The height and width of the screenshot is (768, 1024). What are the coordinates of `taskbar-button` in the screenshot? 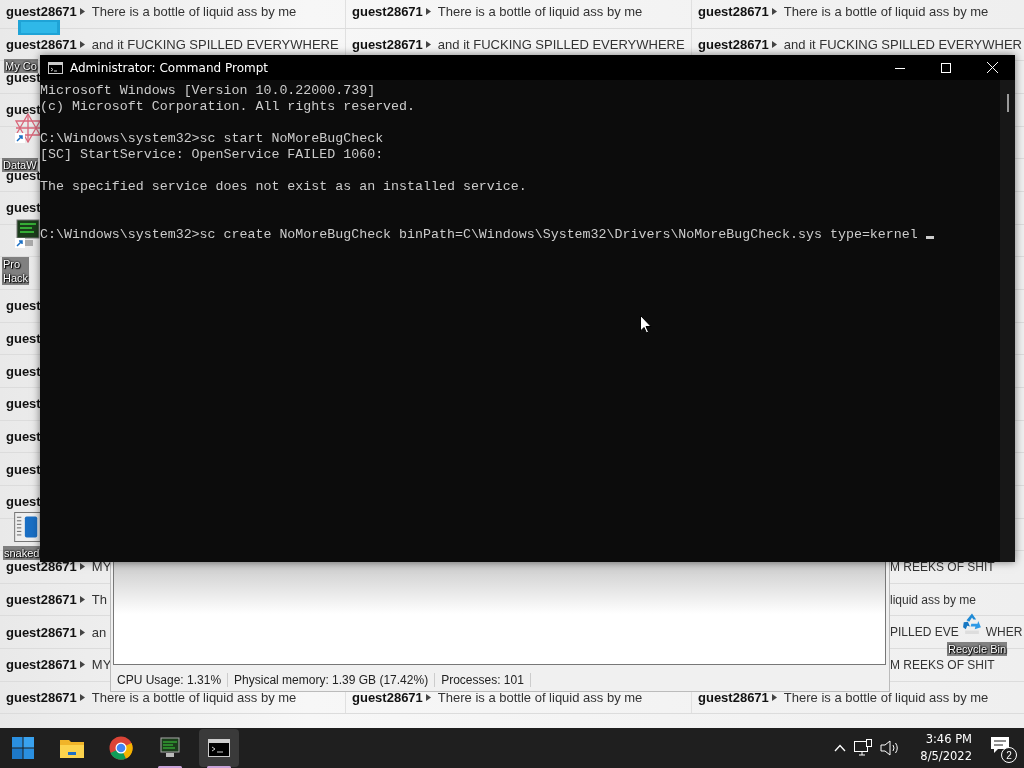 It's located at (219, 748).